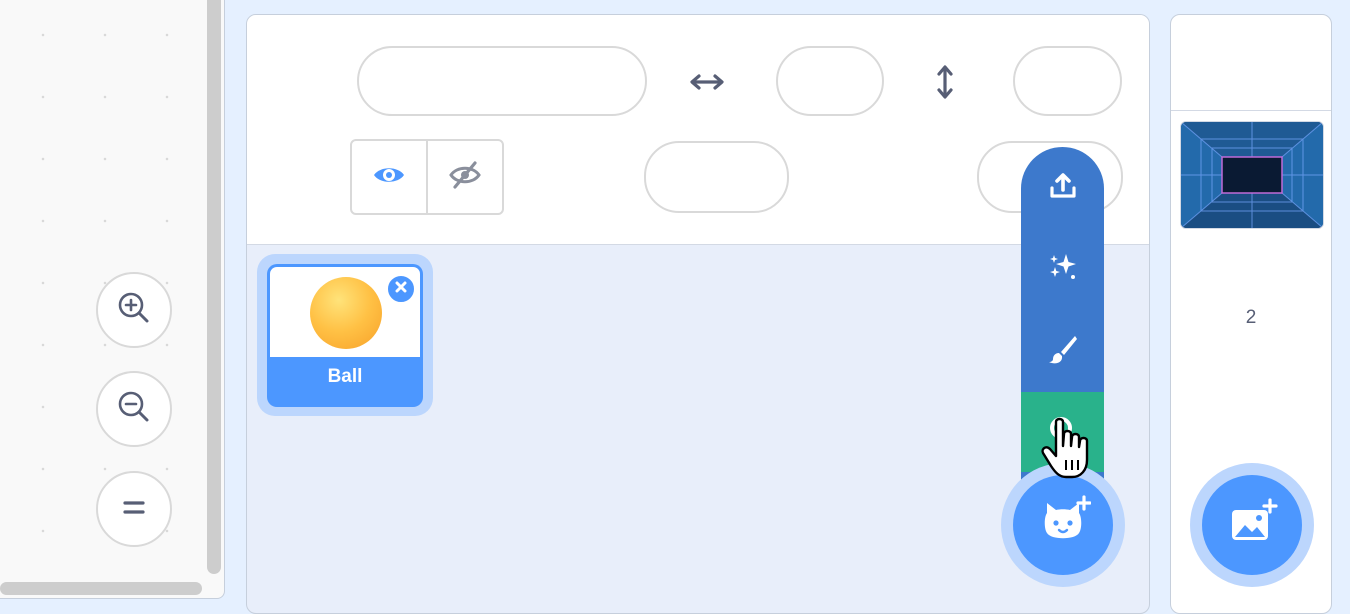 The image size is (1350, 614). I want to click on zoom-in-icon, so click(134, 310).